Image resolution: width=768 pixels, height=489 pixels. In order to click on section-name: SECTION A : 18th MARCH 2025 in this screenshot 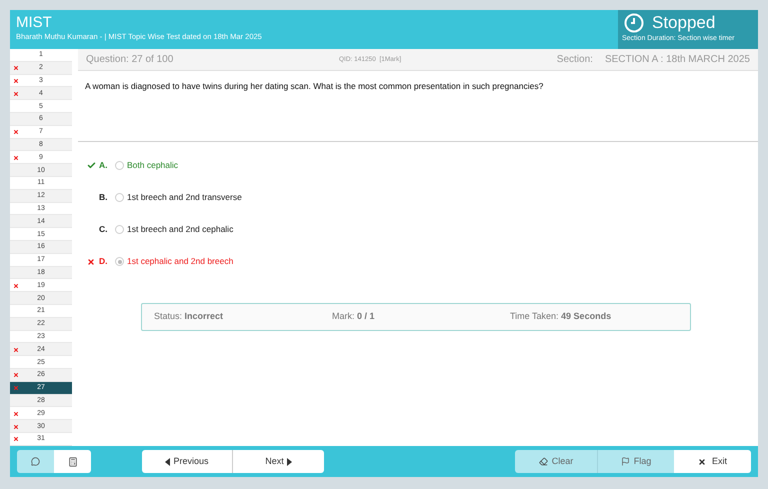, I will do `click(677, 60)`.